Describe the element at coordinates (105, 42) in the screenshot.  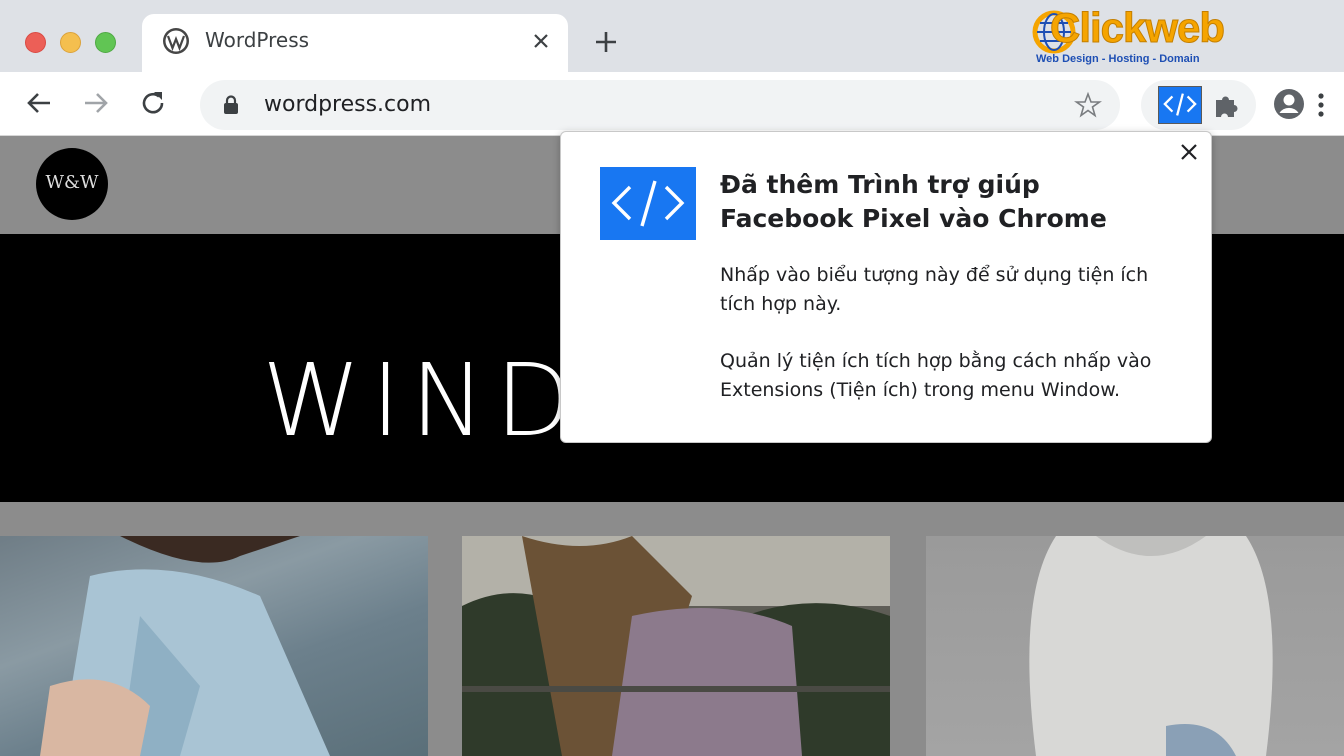
I see `window-zoom-button` at that location.